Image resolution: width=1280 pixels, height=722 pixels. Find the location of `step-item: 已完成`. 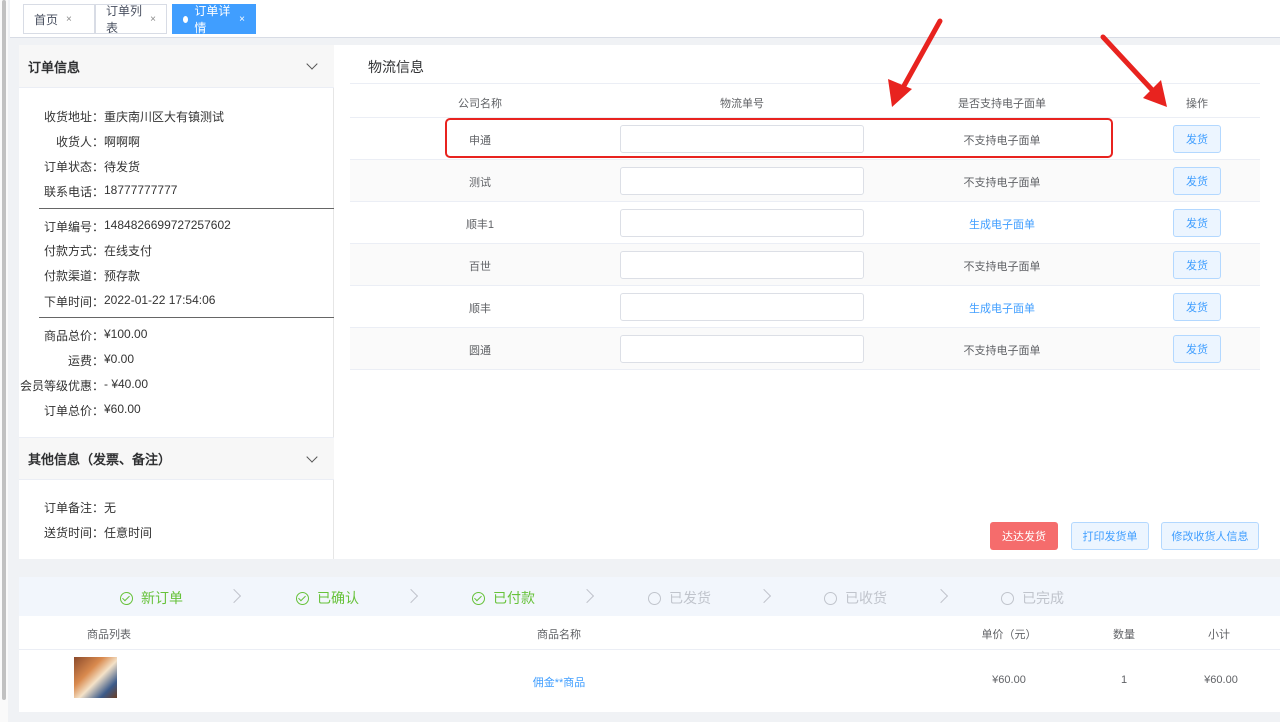

step-item: 已完成 is located at coordinates (1032, 598).